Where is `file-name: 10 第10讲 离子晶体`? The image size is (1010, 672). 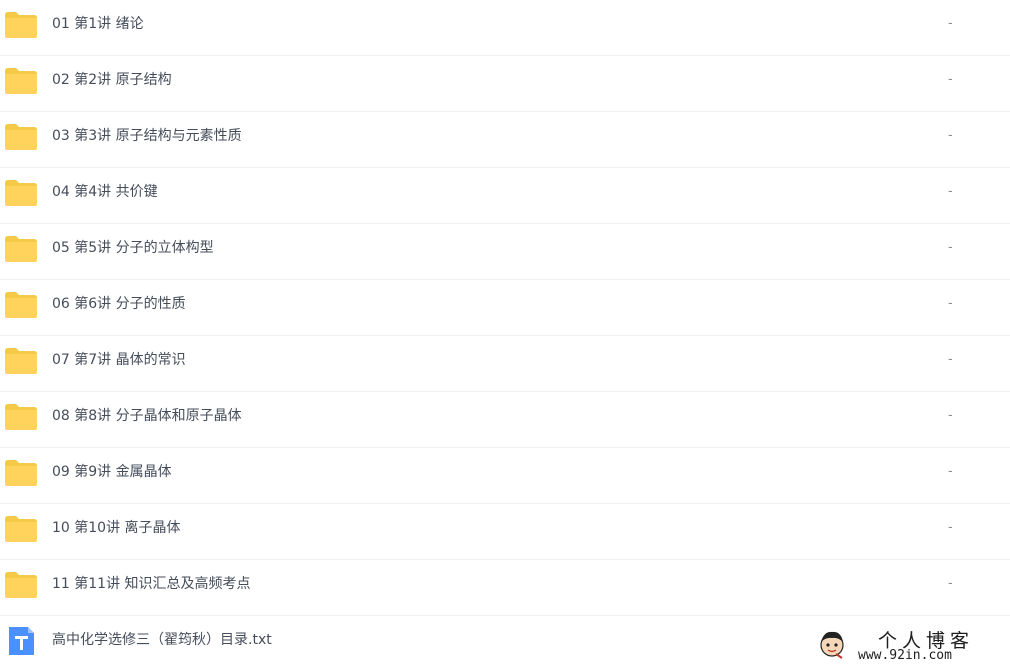
file-name: 10 第10讲 离子晶体 is located at coordinates (116, 528).